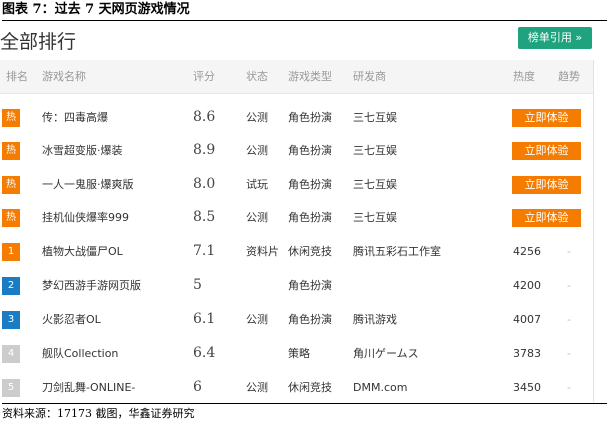 Image resolution: width=609 pixels, height=421 pixels. Describe the element at coordinates (85, 217) in the screenshot. I see `game-name-link: 挂机仙侠爆率999` at that location.